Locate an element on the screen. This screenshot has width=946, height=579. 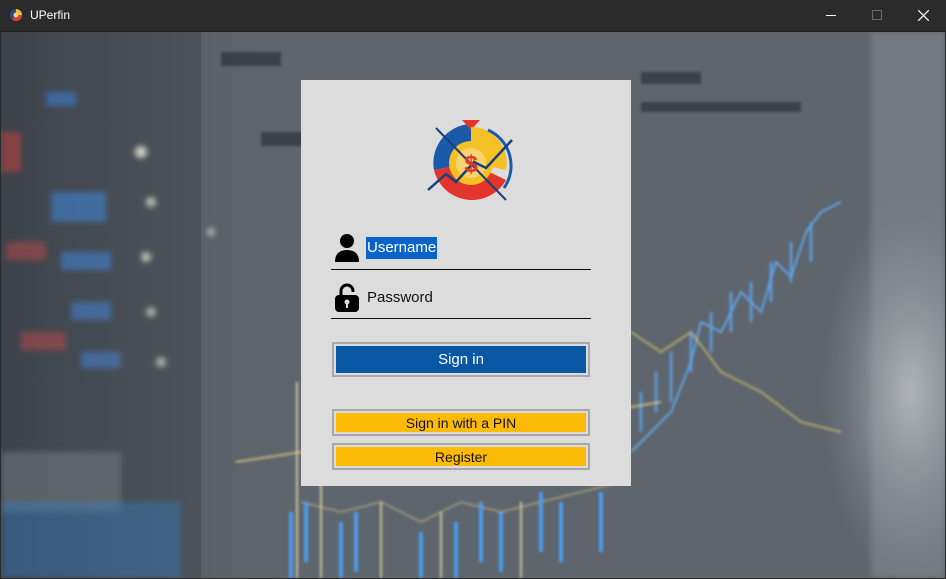
close-button is located at coordinates (923, 15).